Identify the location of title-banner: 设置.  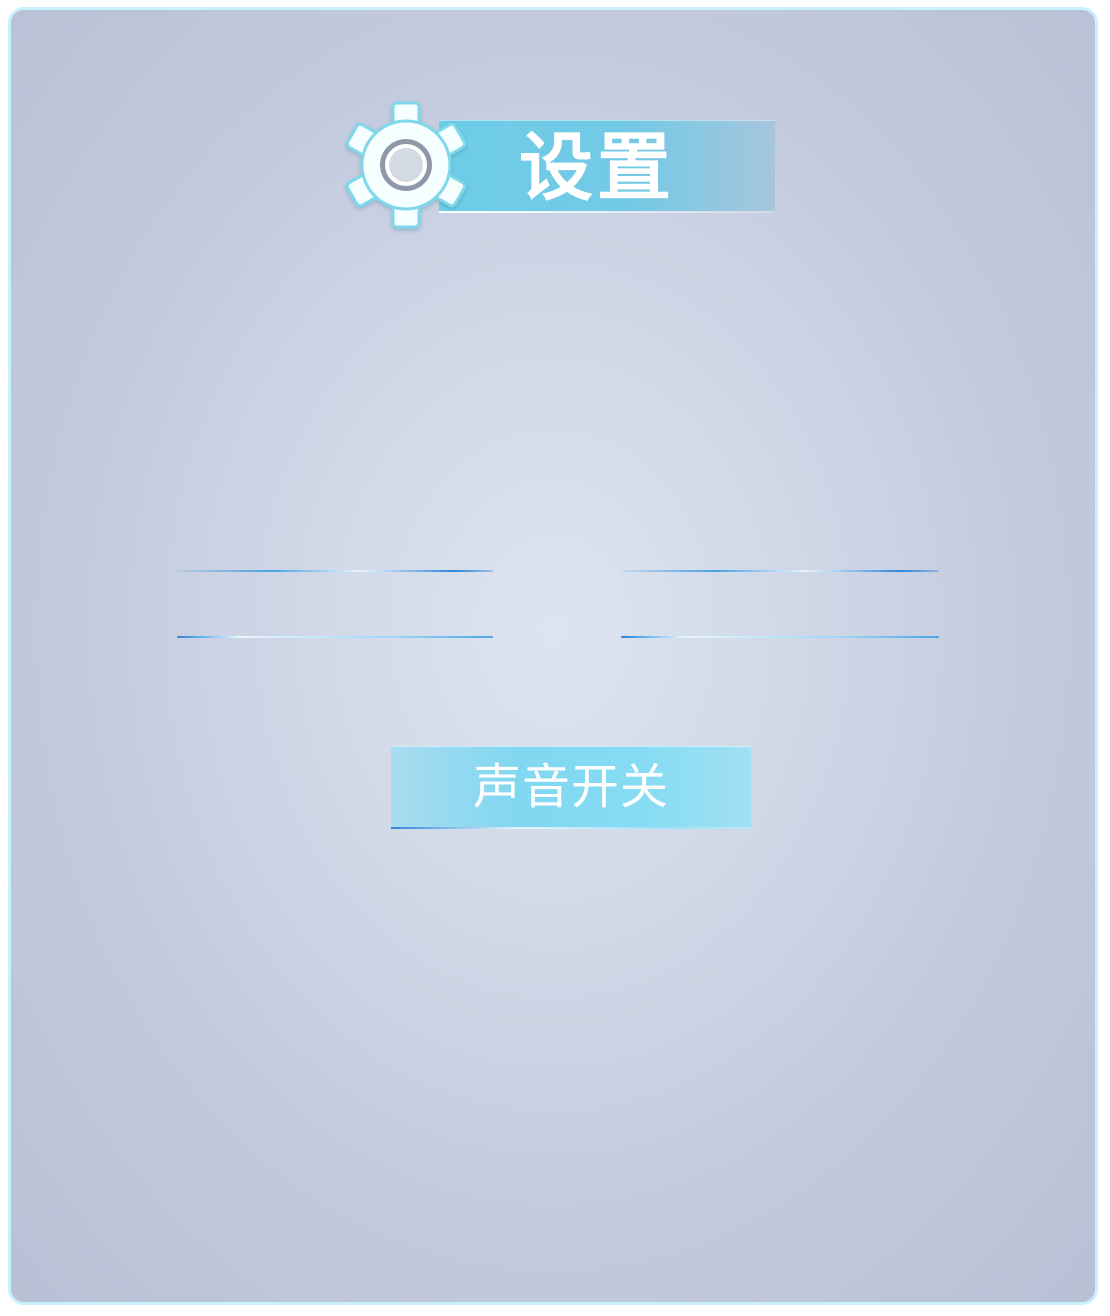
(566, 170).